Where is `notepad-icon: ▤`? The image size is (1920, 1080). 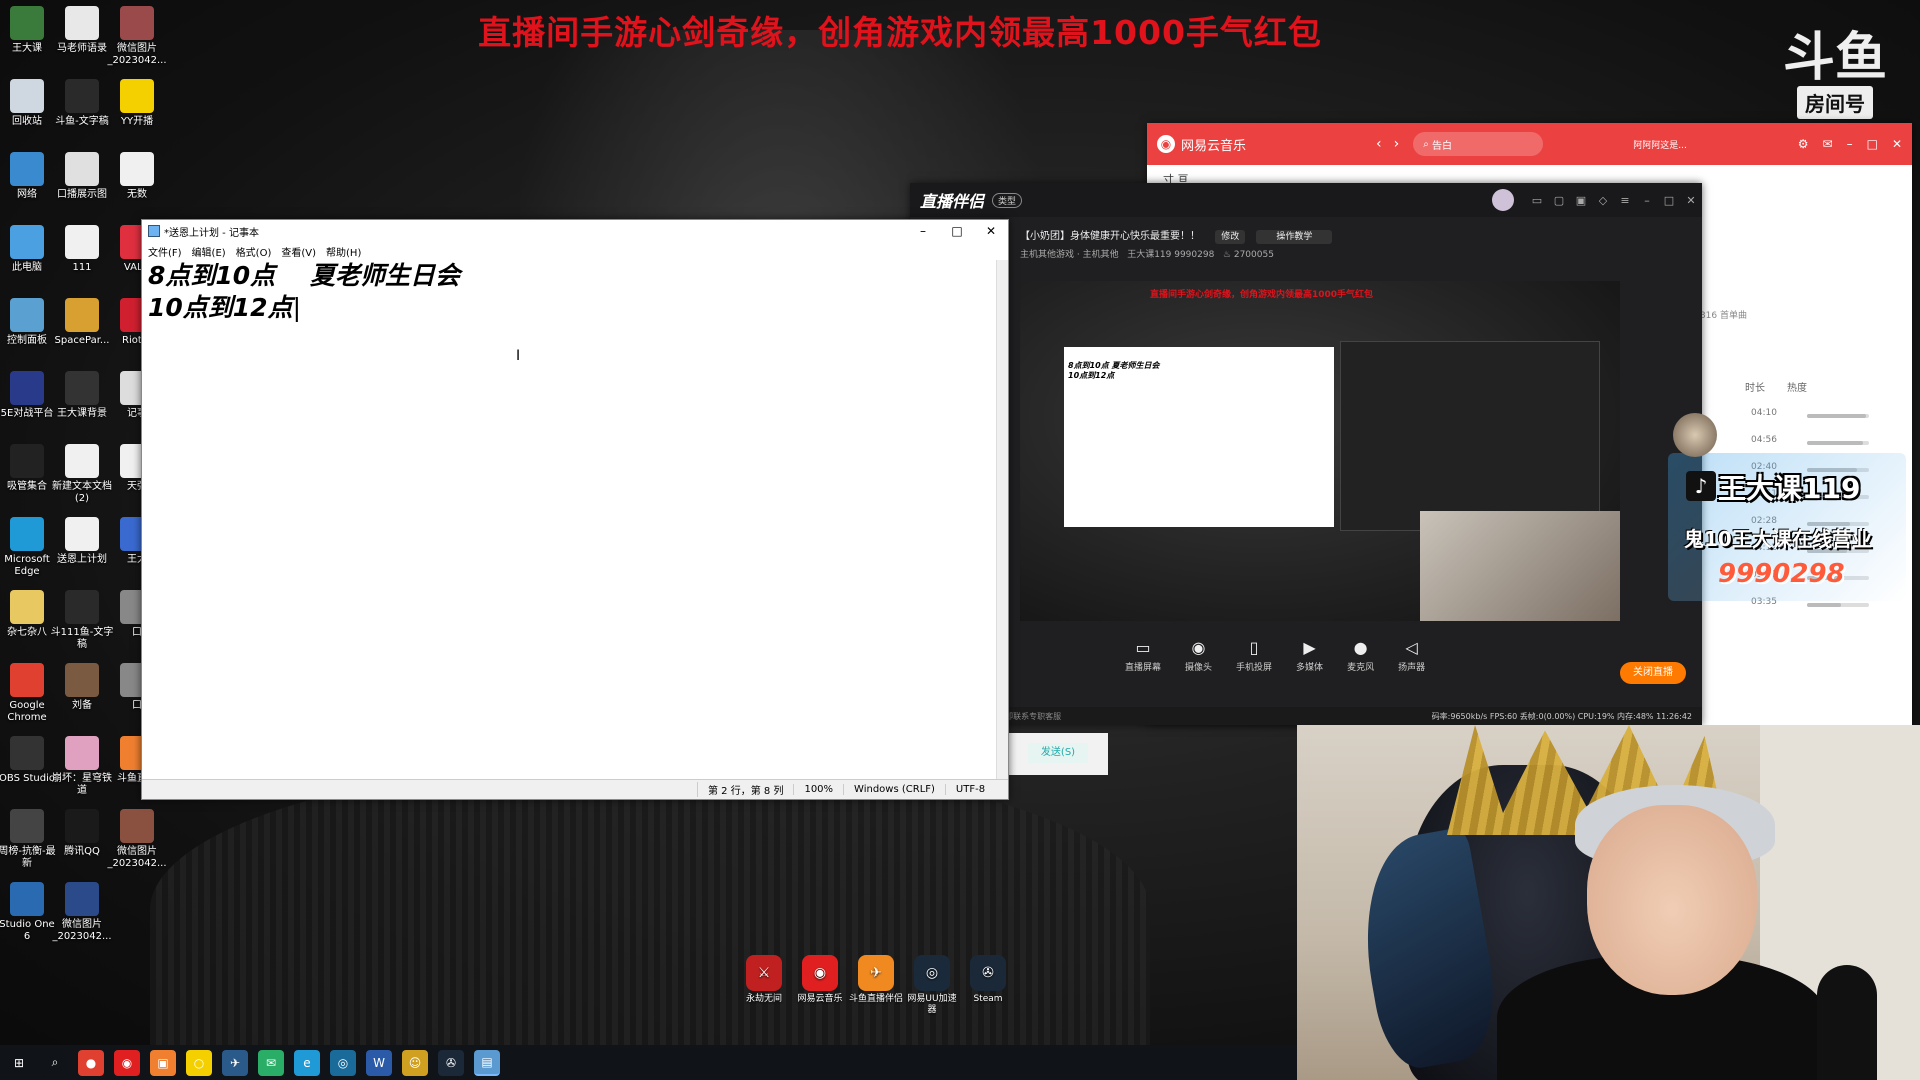 notepad-icon: ▤ is located at coordinates (487, 1062).